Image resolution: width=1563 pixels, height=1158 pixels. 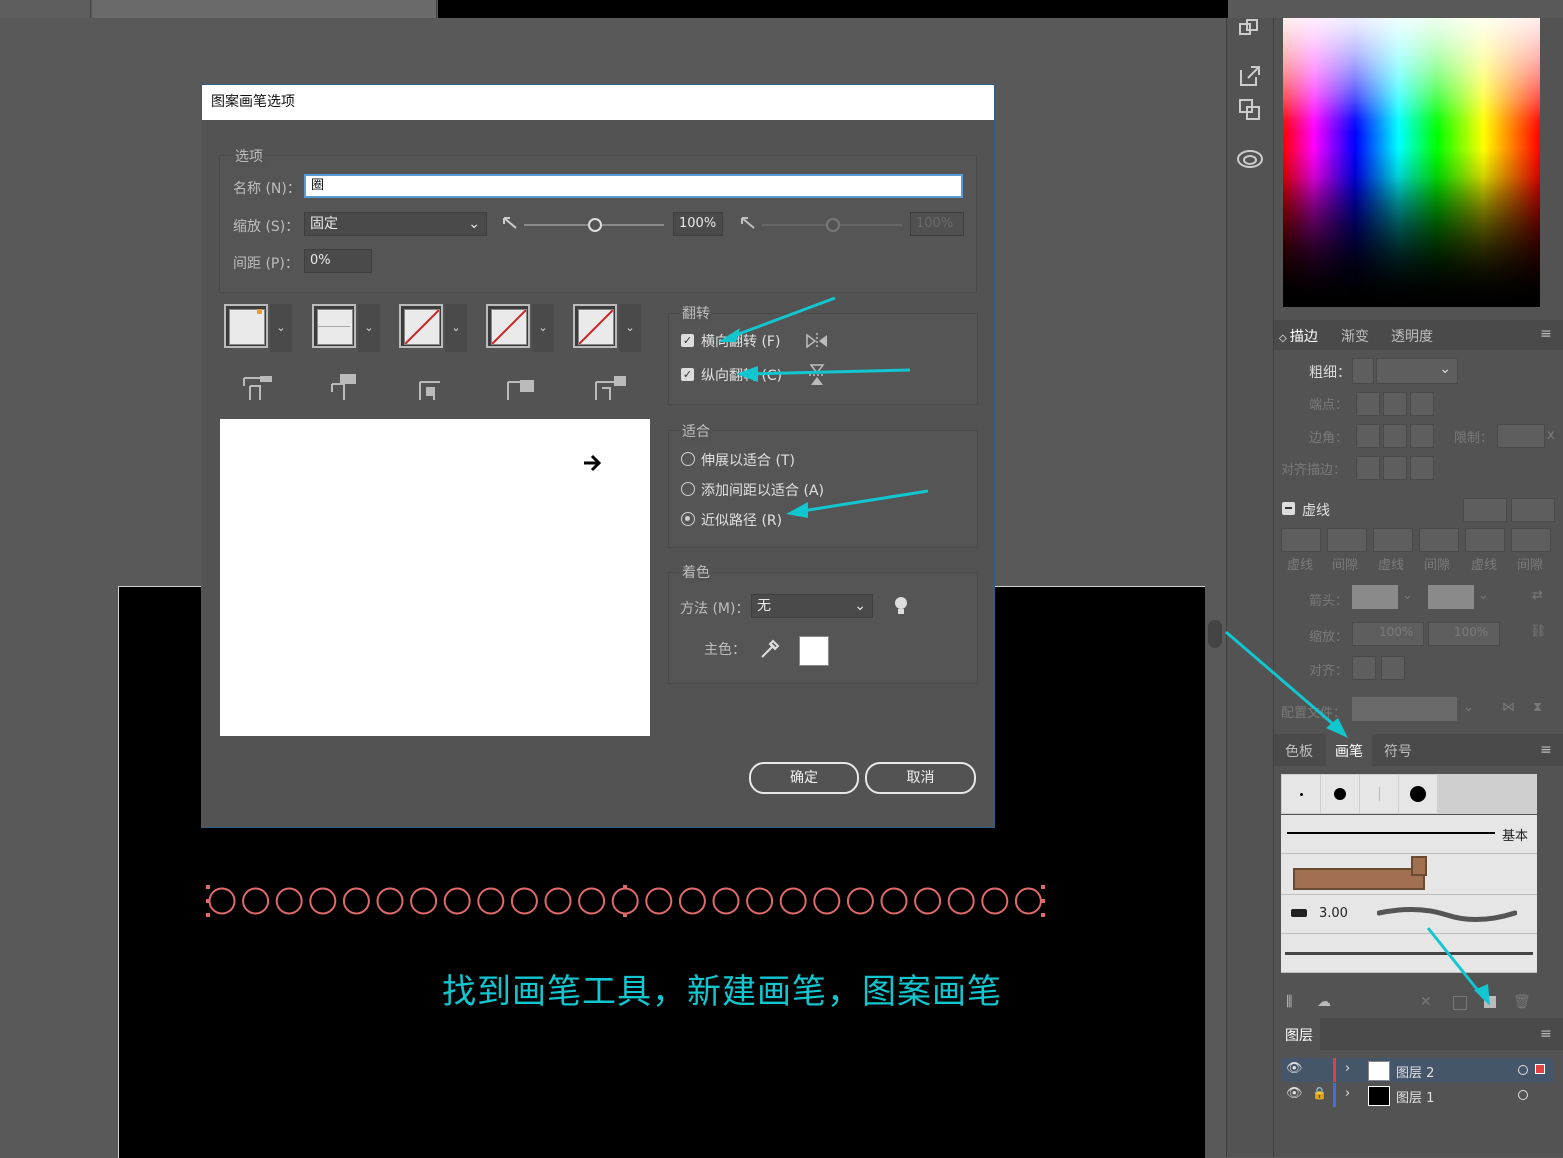 I want to click on fit-approximate-path-radio, so click(x=688, y=519).